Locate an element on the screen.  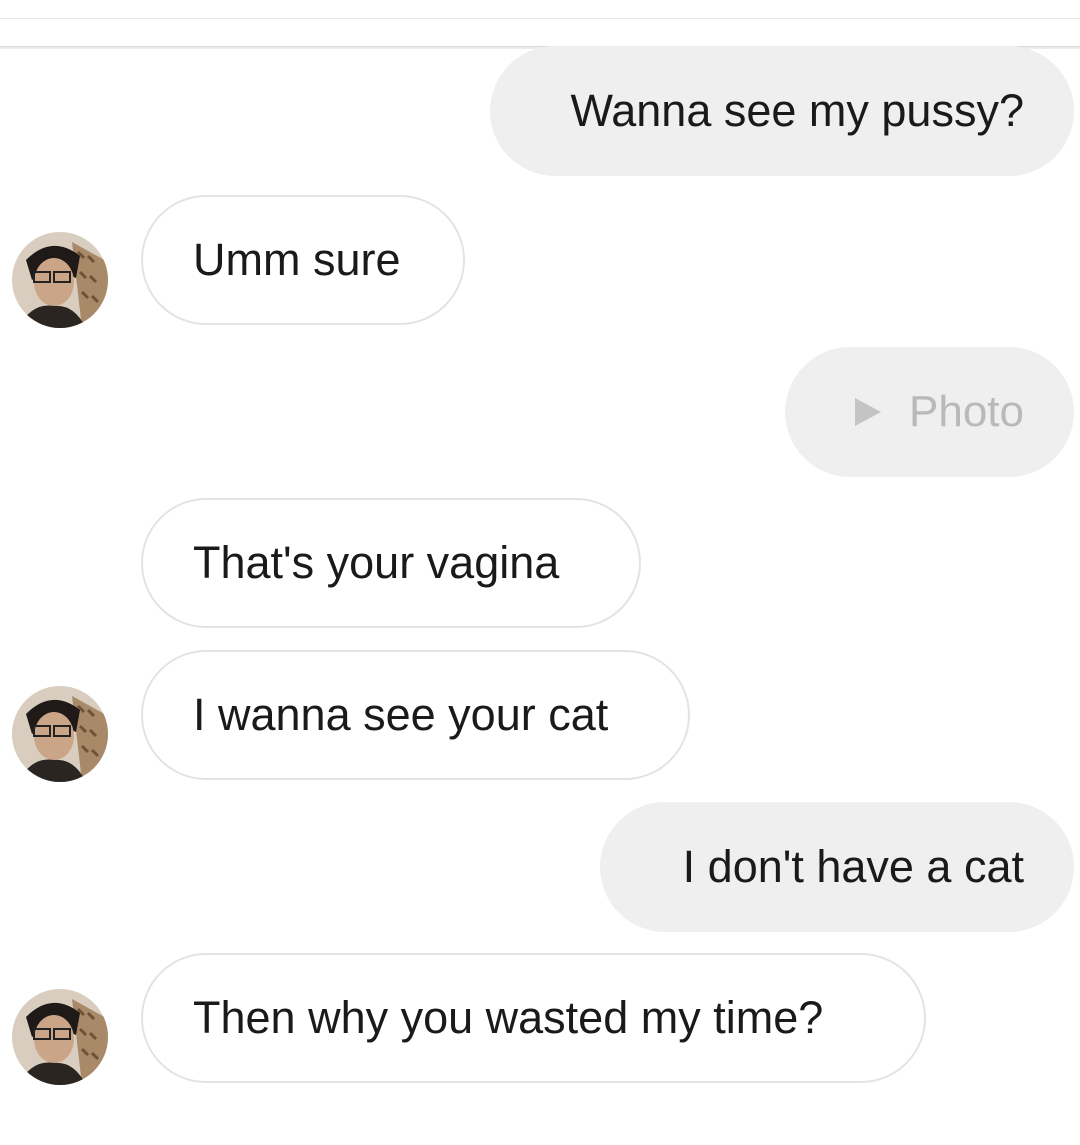
message-text: I don't have a cat is located at coordinates (853, 866).